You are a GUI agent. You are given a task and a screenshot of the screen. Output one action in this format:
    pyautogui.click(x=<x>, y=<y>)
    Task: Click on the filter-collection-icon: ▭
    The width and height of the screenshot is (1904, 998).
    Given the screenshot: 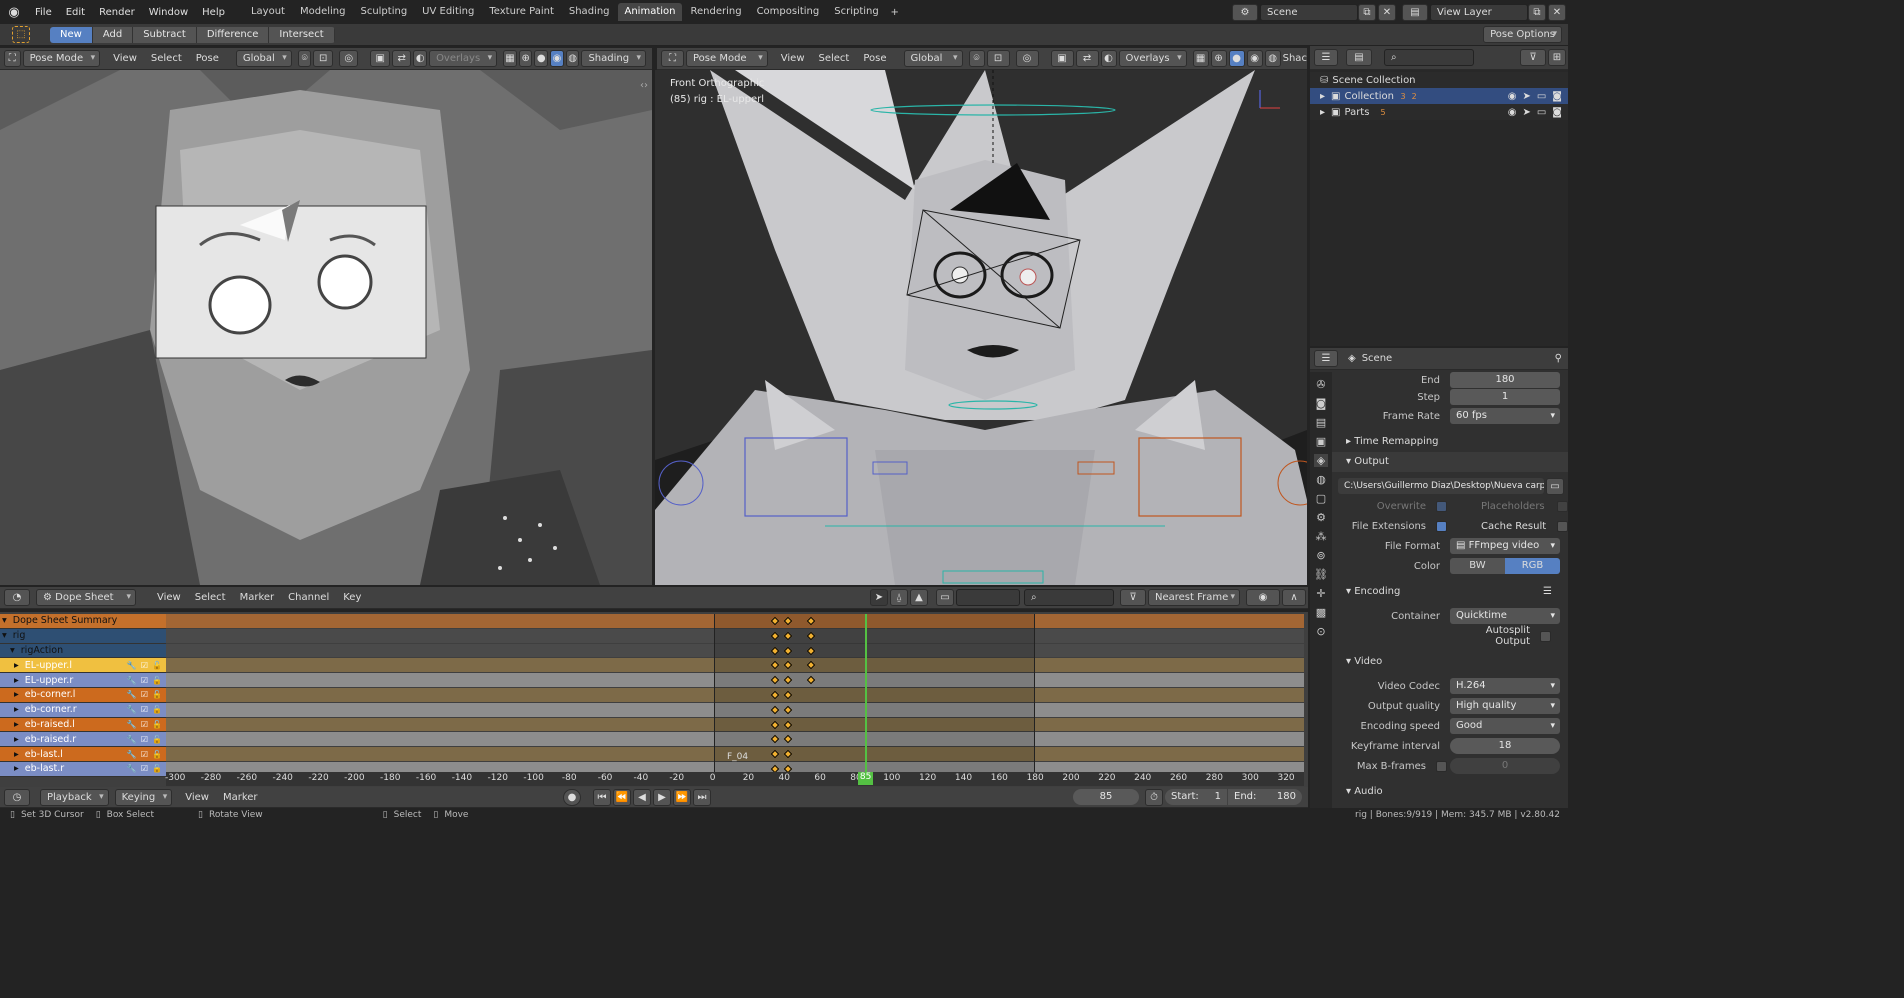 What is the action you would take?
    pyautogui.click(x=945, y=597)
    